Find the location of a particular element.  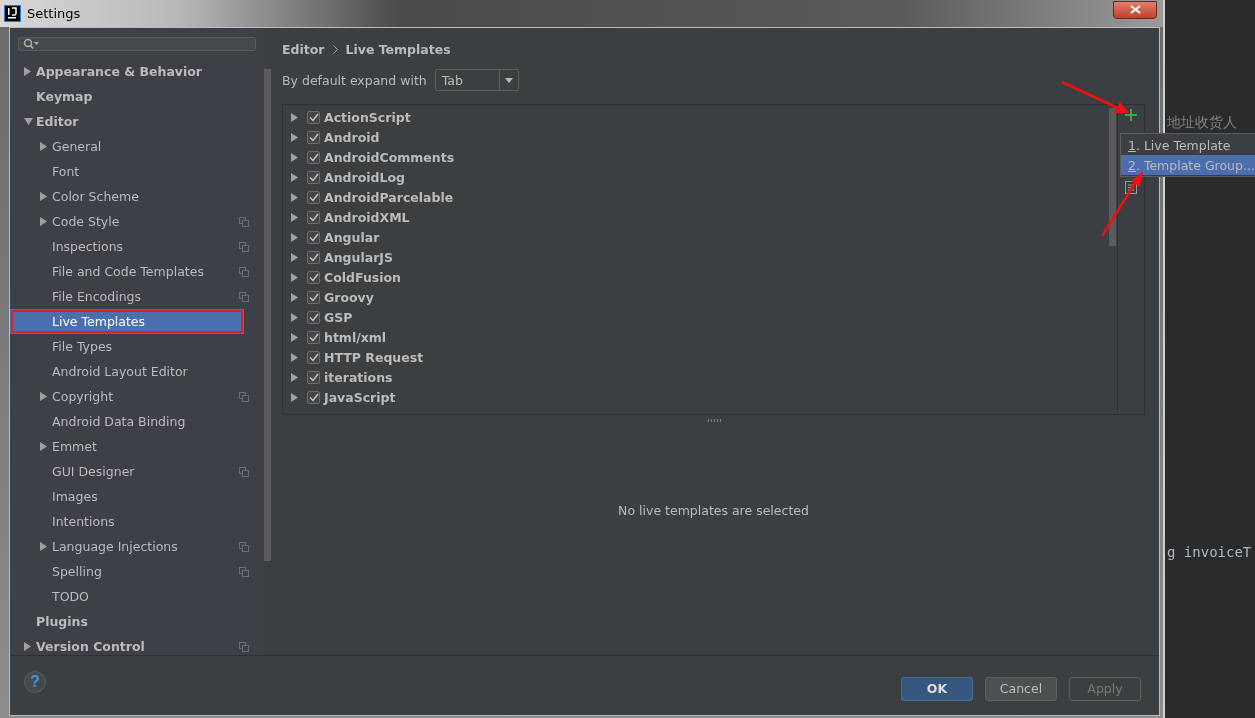

breadcrumb-item: Live Templates is located at coordinates (398, 49).